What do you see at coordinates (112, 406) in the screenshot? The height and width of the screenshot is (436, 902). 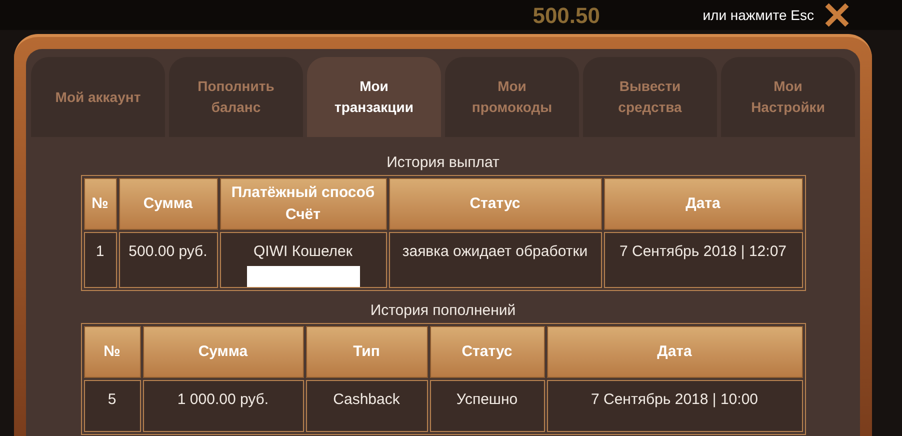 I see `table-cell: 5` at bounding box center [112, 406].